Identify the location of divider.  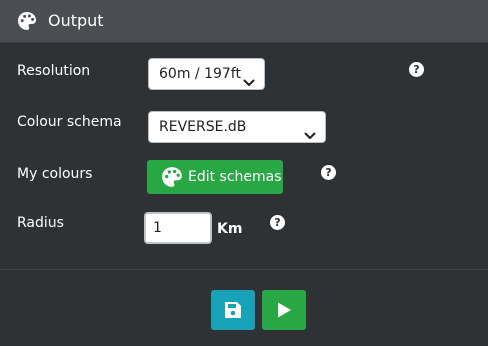
(244, 269).